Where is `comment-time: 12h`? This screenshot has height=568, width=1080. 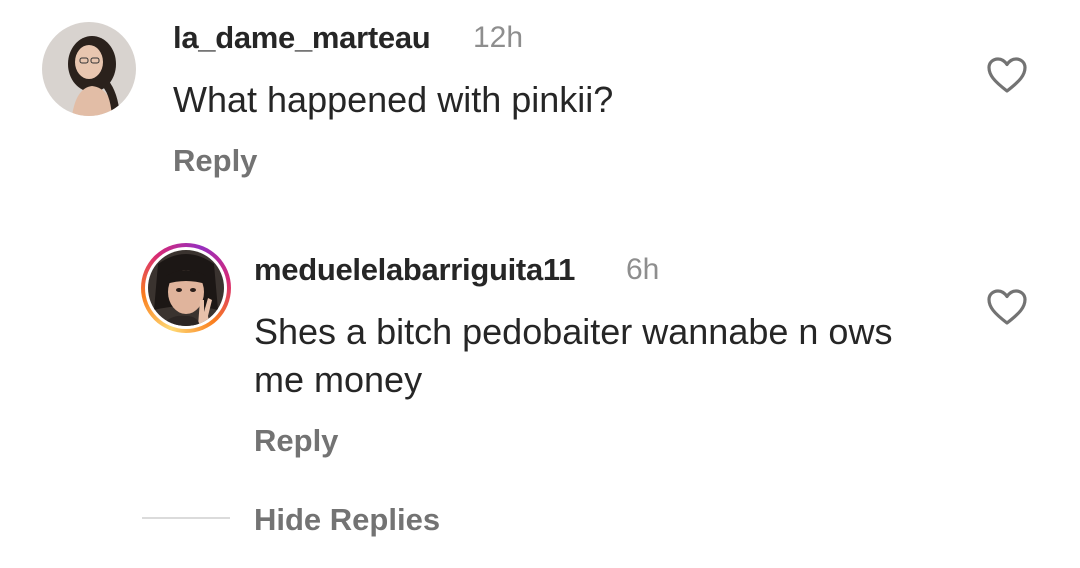 comment-time: 12h is located at coordinates (498, 37).